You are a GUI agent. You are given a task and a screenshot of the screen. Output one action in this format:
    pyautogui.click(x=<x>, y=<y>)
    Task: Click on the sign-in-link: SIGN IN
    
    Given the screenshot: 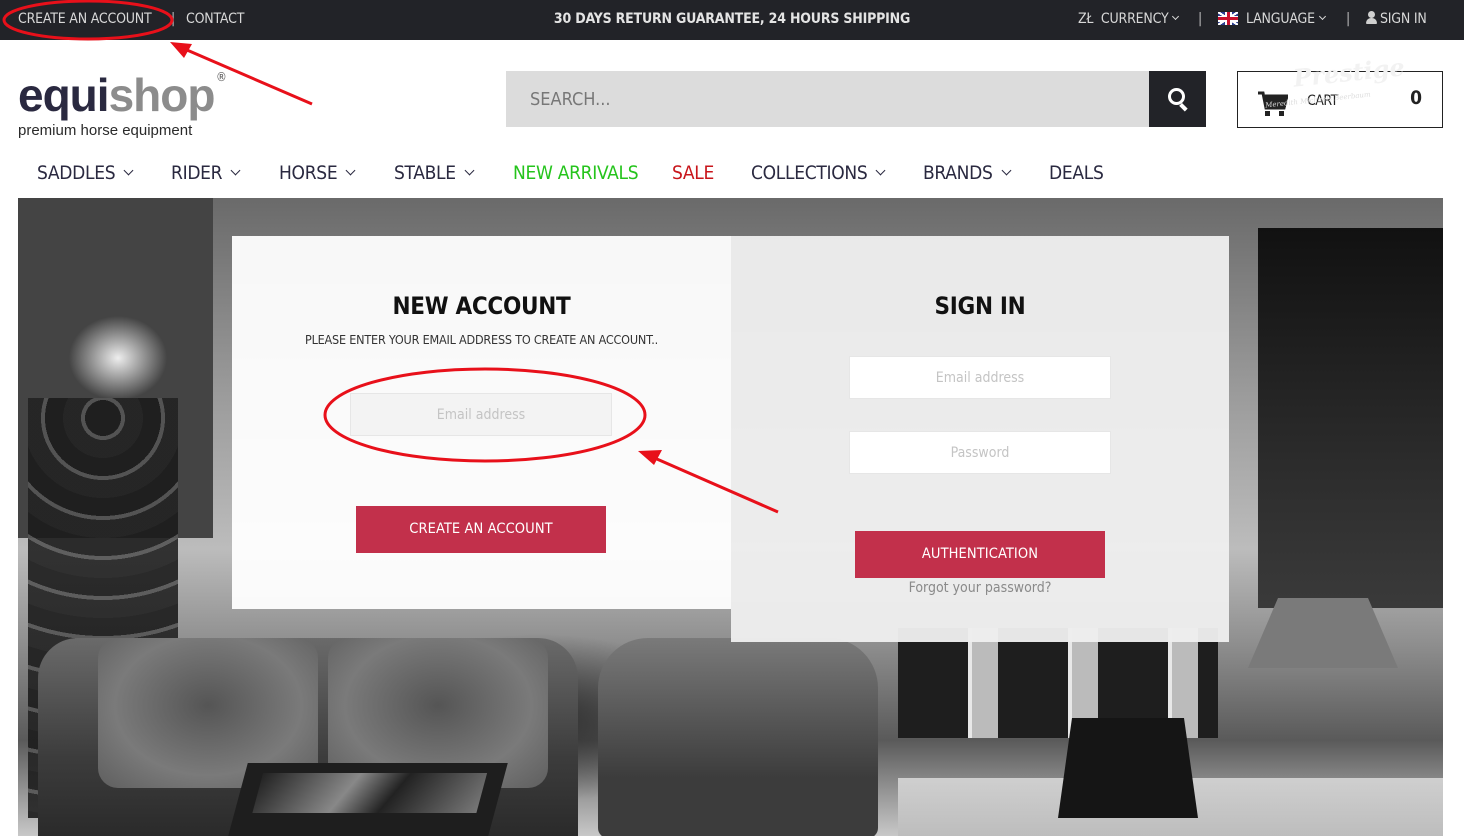 What is the action you would take?
    pyautogui.click(x=1396, y=19)
    